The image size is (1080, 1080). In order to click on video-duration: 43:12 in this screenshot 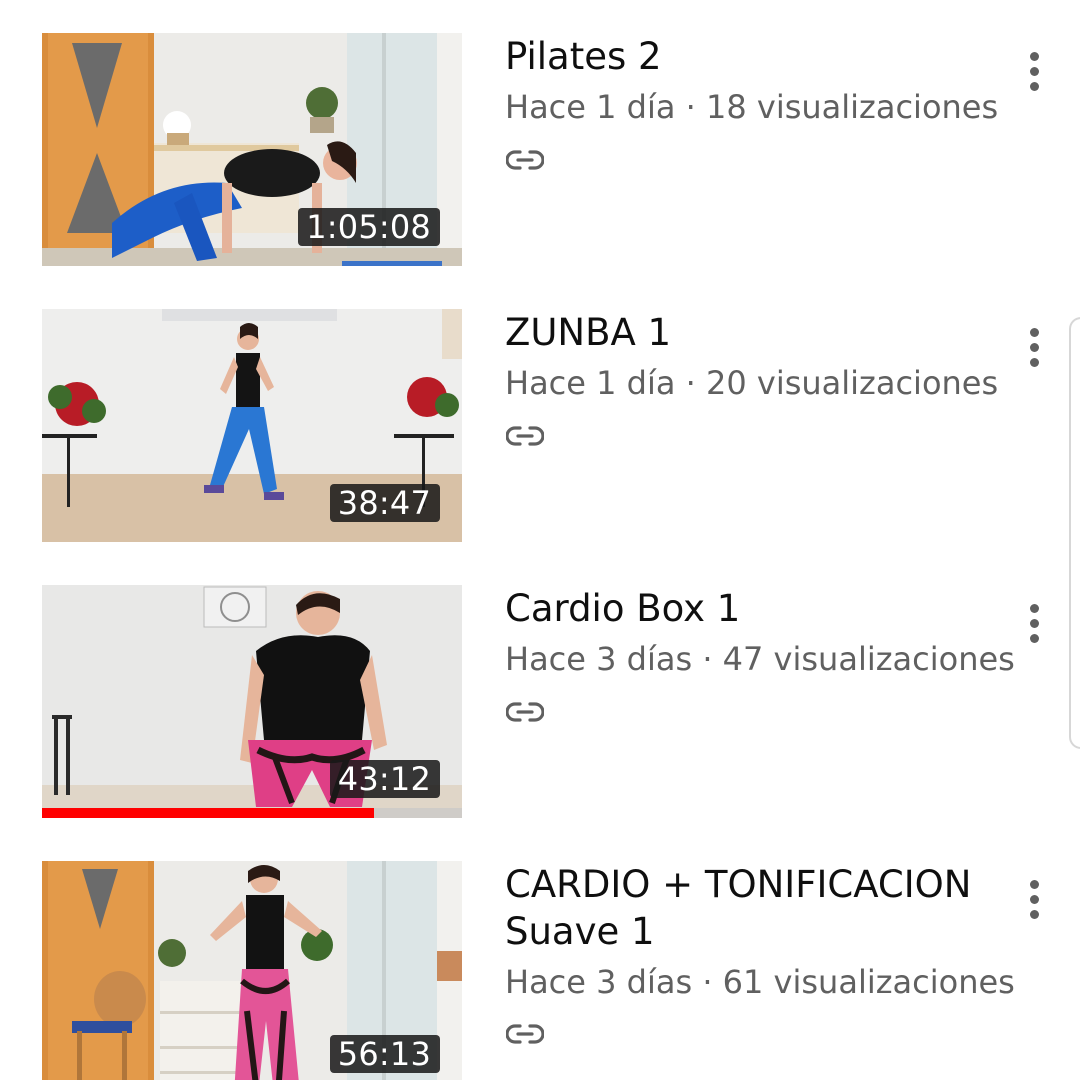, I will do `click(384, 779)`.